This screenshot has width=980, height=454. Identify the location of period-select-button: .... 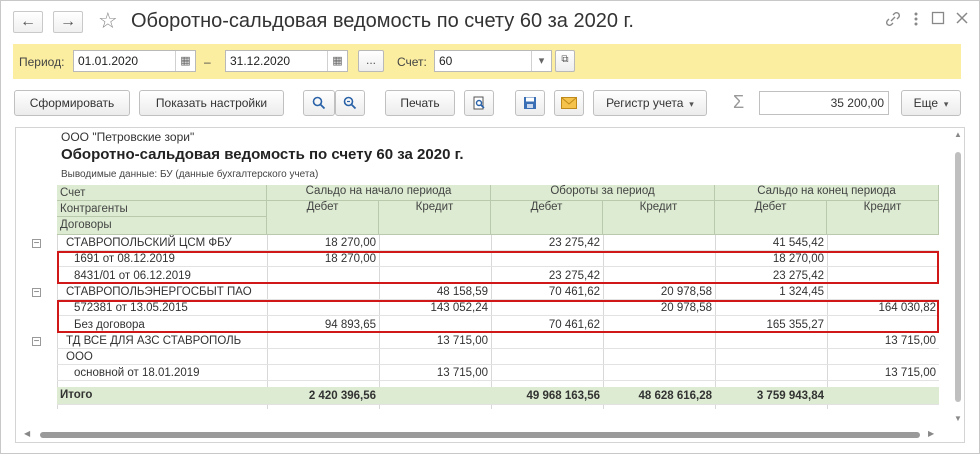
(371, 61).